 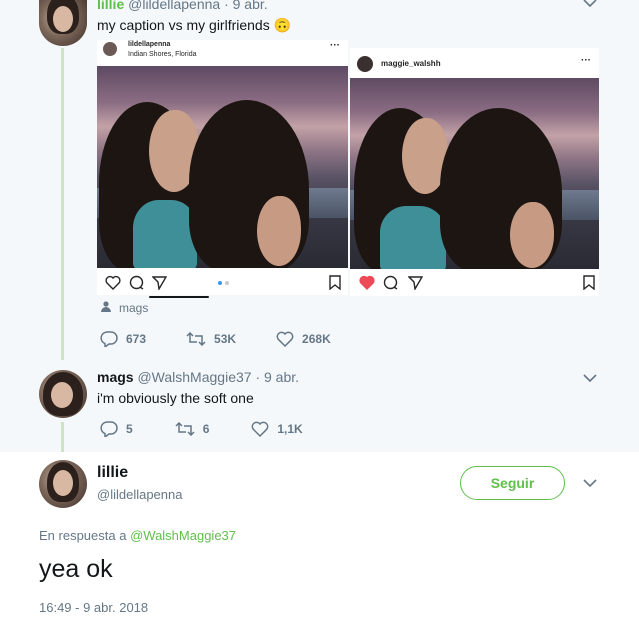 What do you see at coordinates (106, 308) in the screenshot?
I see `person-icon` at bounding box center [106, 308].